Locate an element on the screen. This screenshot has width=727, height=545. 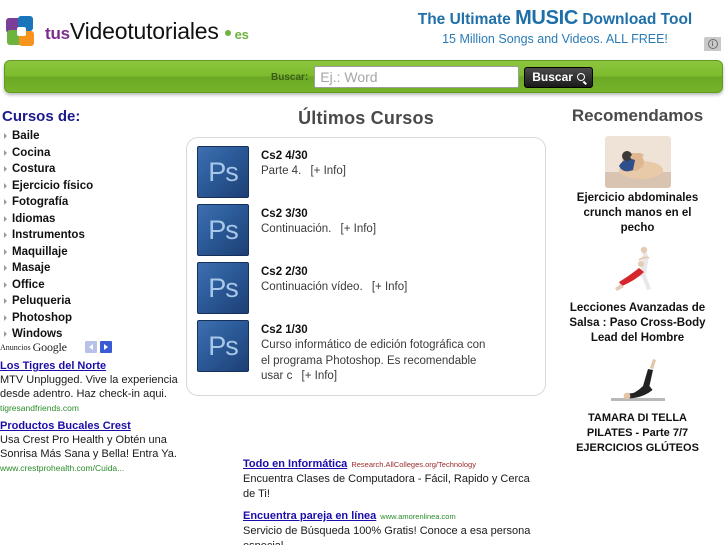
page-title: Últimos Cursos is located at coordinates (366, 118).